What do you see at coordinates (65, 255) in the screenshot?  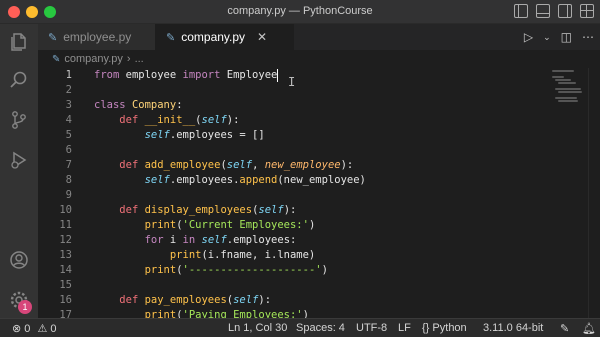 I see `line-number: 13` at bounding box center [65, 255].